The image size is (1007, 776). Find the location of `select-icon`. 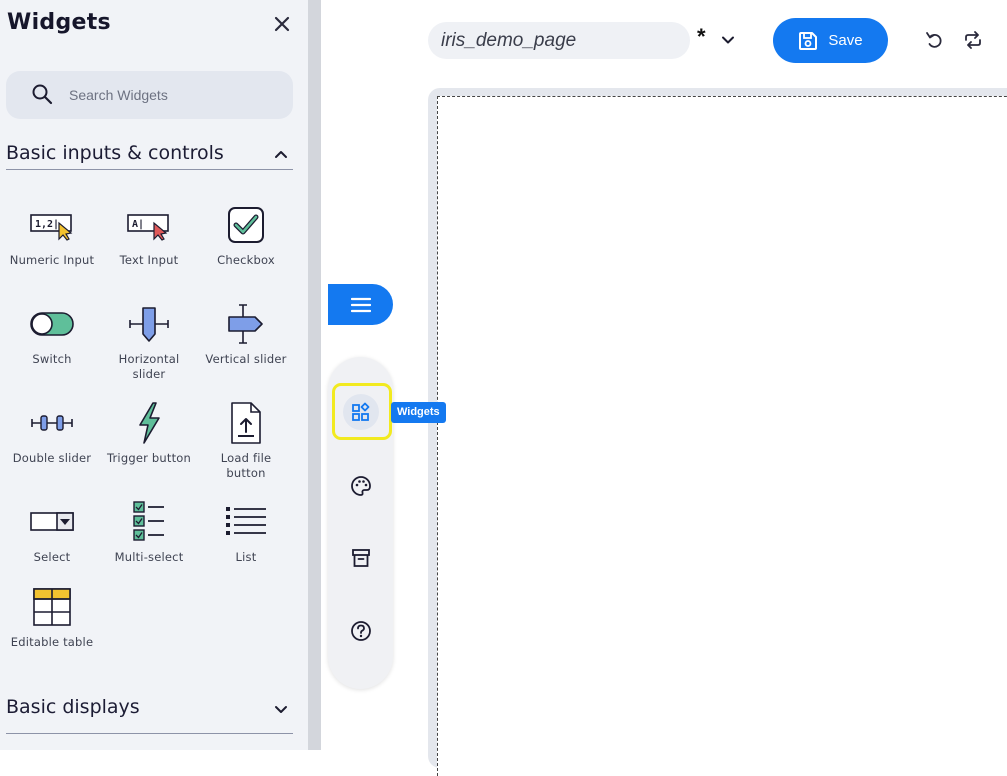

select-icon is located at coordinates (52, 521).